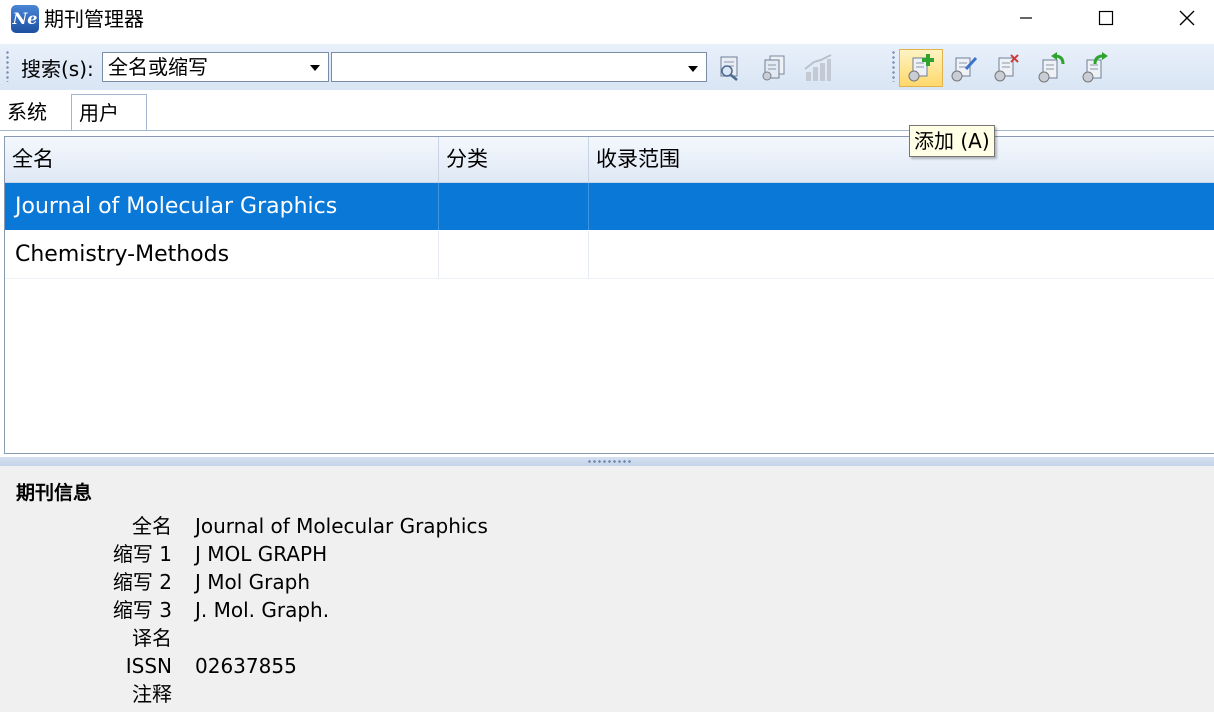  I want to click on column-header-coverage: 收录范围, so click(901, 159).